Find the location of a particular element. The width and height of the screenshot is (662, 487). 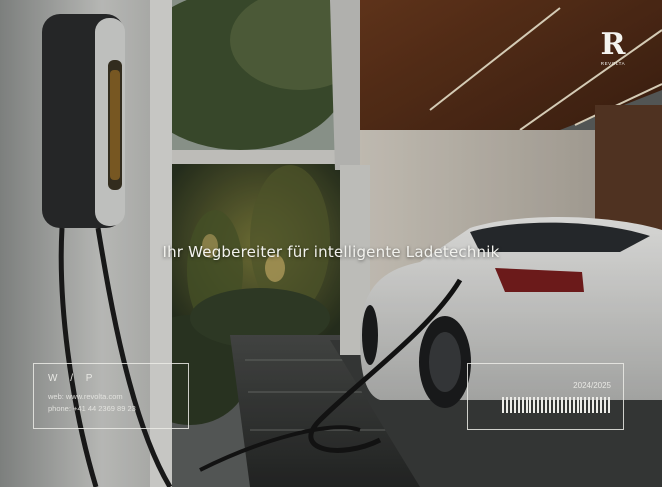

barcode is located at coordinates (556, 405).